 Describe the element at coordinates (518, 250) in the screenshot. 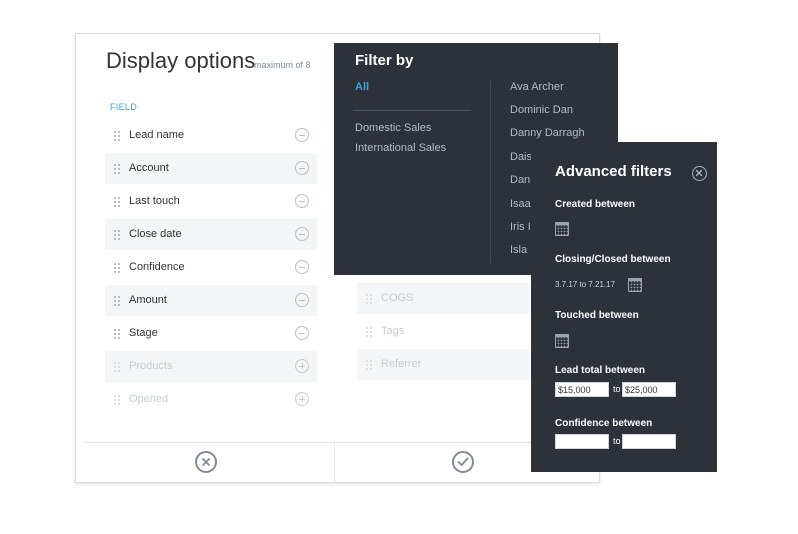

I see `filter-person: Isla` at that location.